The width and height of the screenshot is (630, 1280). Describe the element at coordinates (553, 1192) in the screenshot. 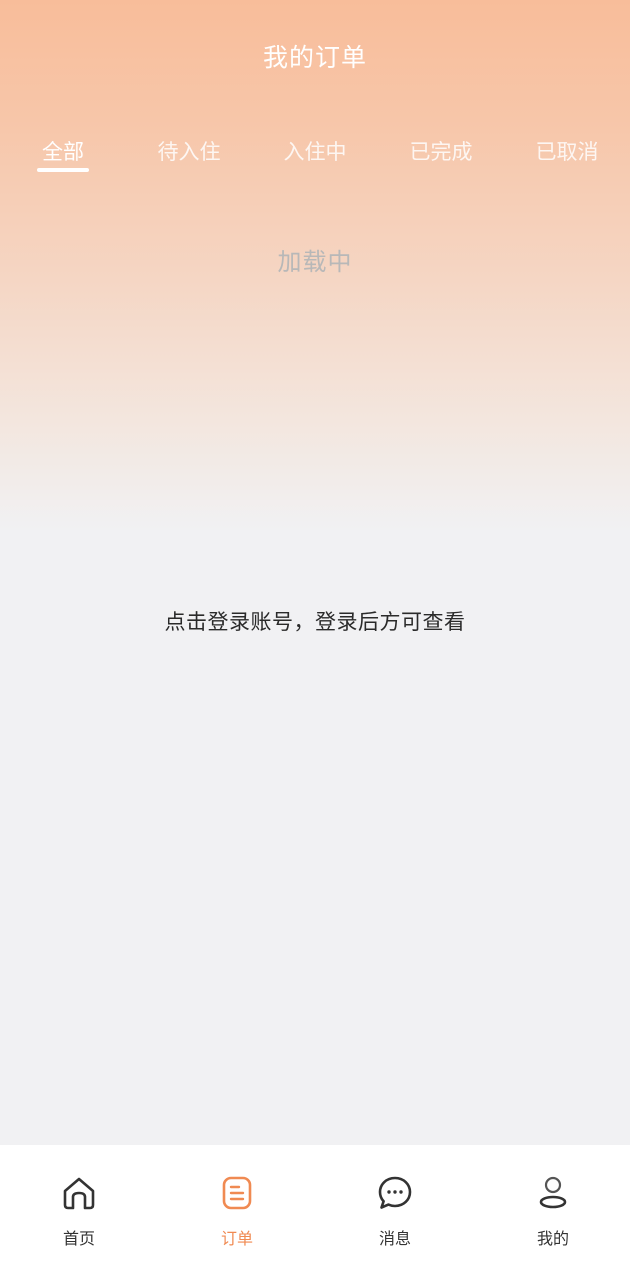

I see `profile-icon` at that location.